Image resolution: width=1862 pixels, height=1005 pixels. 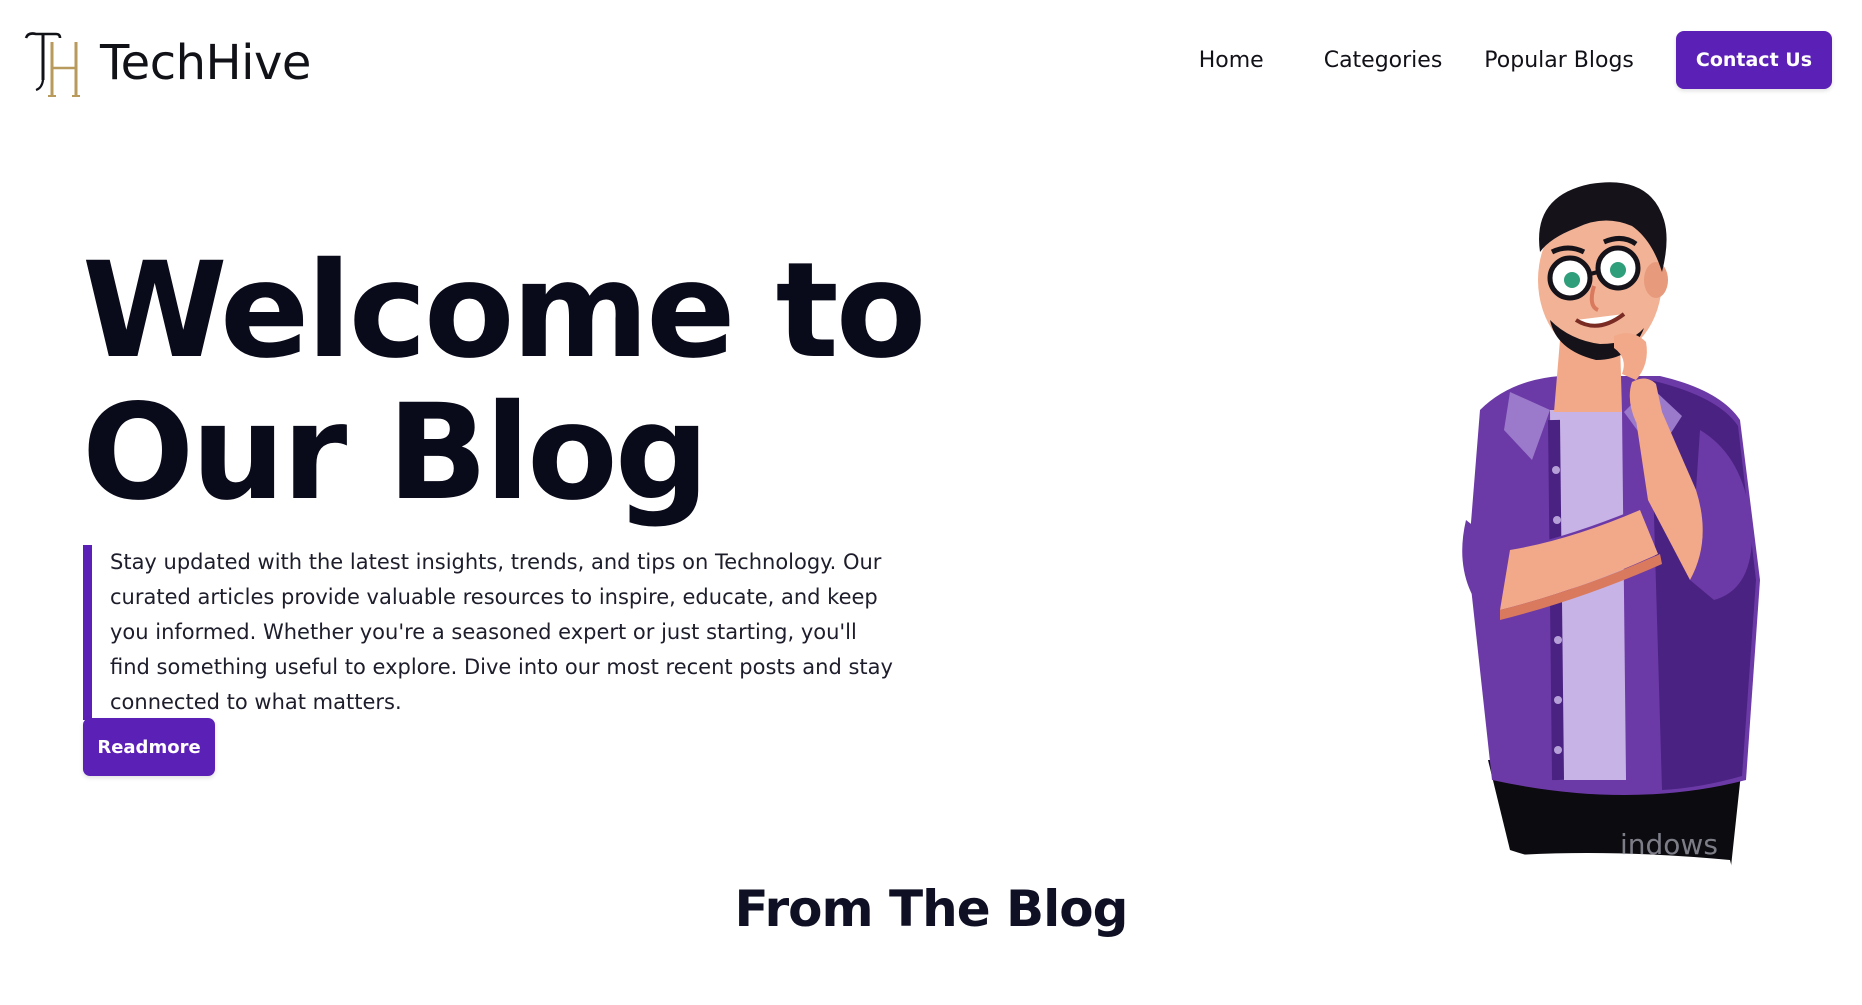 I want to click on main-nav: Home Categories Popular Blogs Contact Us, so click(x=1515, y=60).